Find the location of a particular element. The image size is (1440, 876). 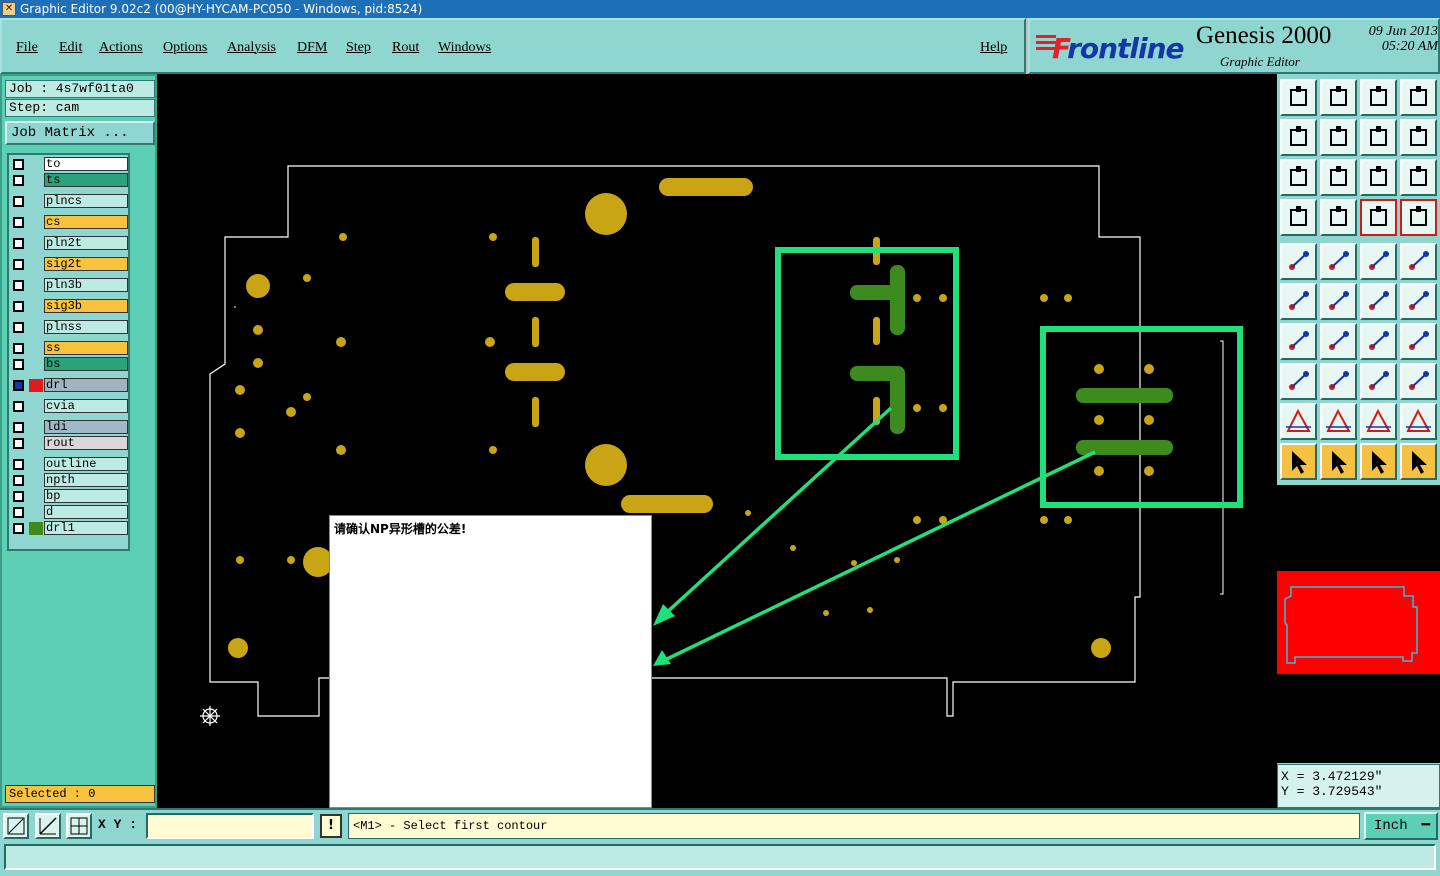

layer-row-bs: bs is located at coordinates (70, 364).